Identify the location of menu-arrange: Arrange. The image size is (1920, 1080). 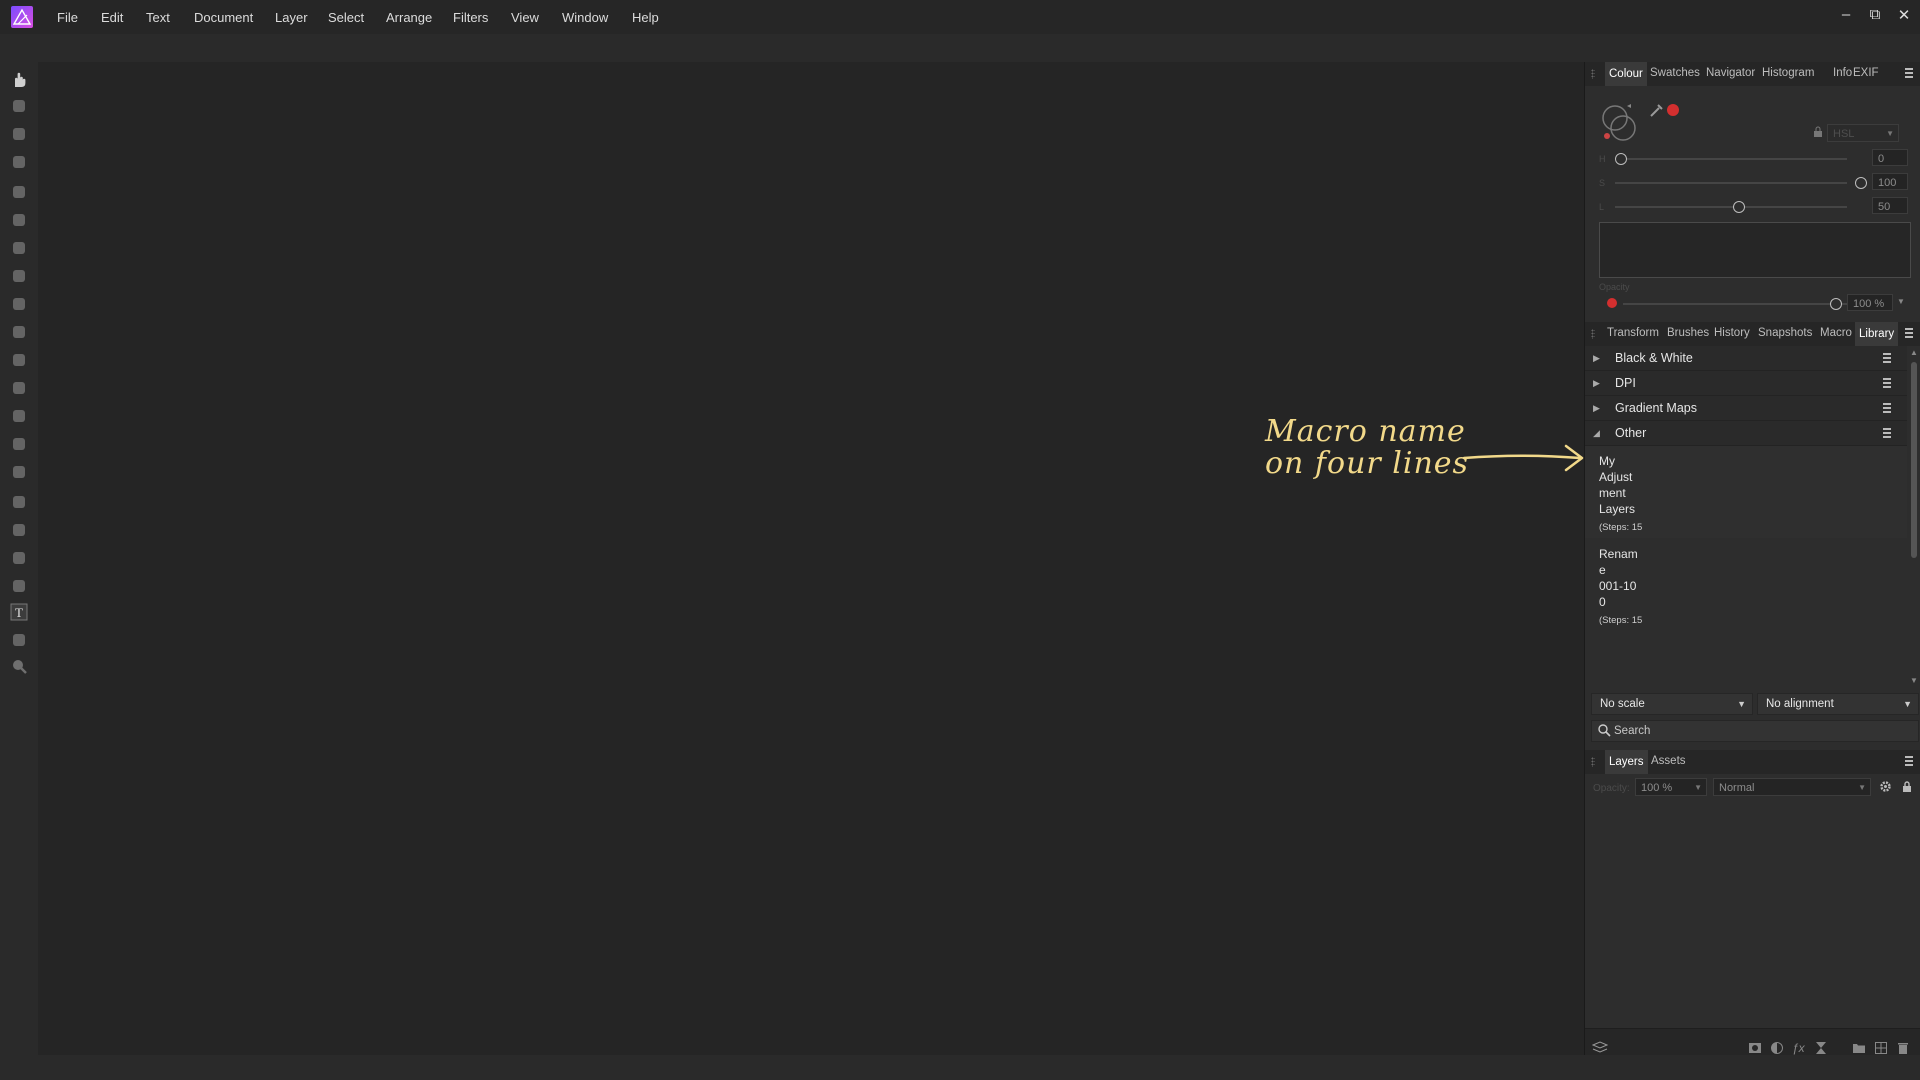
(409, 17).